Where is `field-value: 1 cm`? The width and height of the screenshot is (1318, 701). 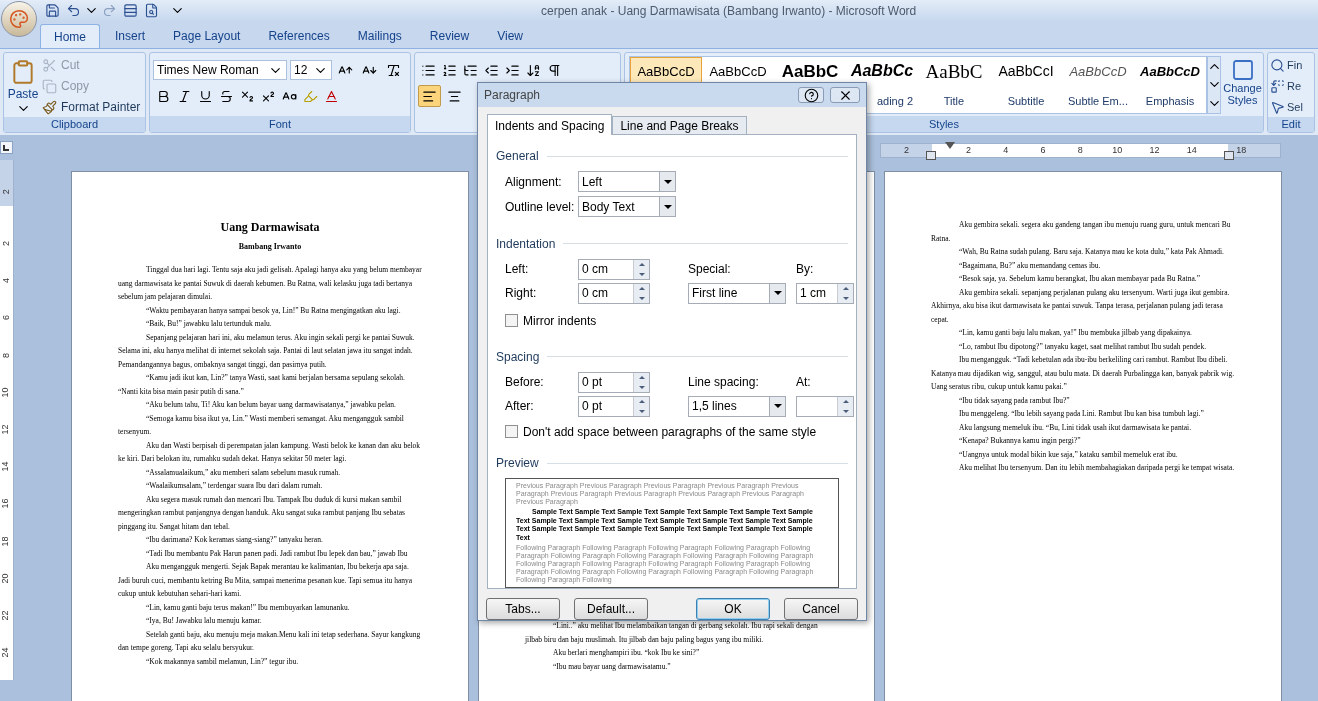 field-value: 1 cm is located at coordinates (813, 294).